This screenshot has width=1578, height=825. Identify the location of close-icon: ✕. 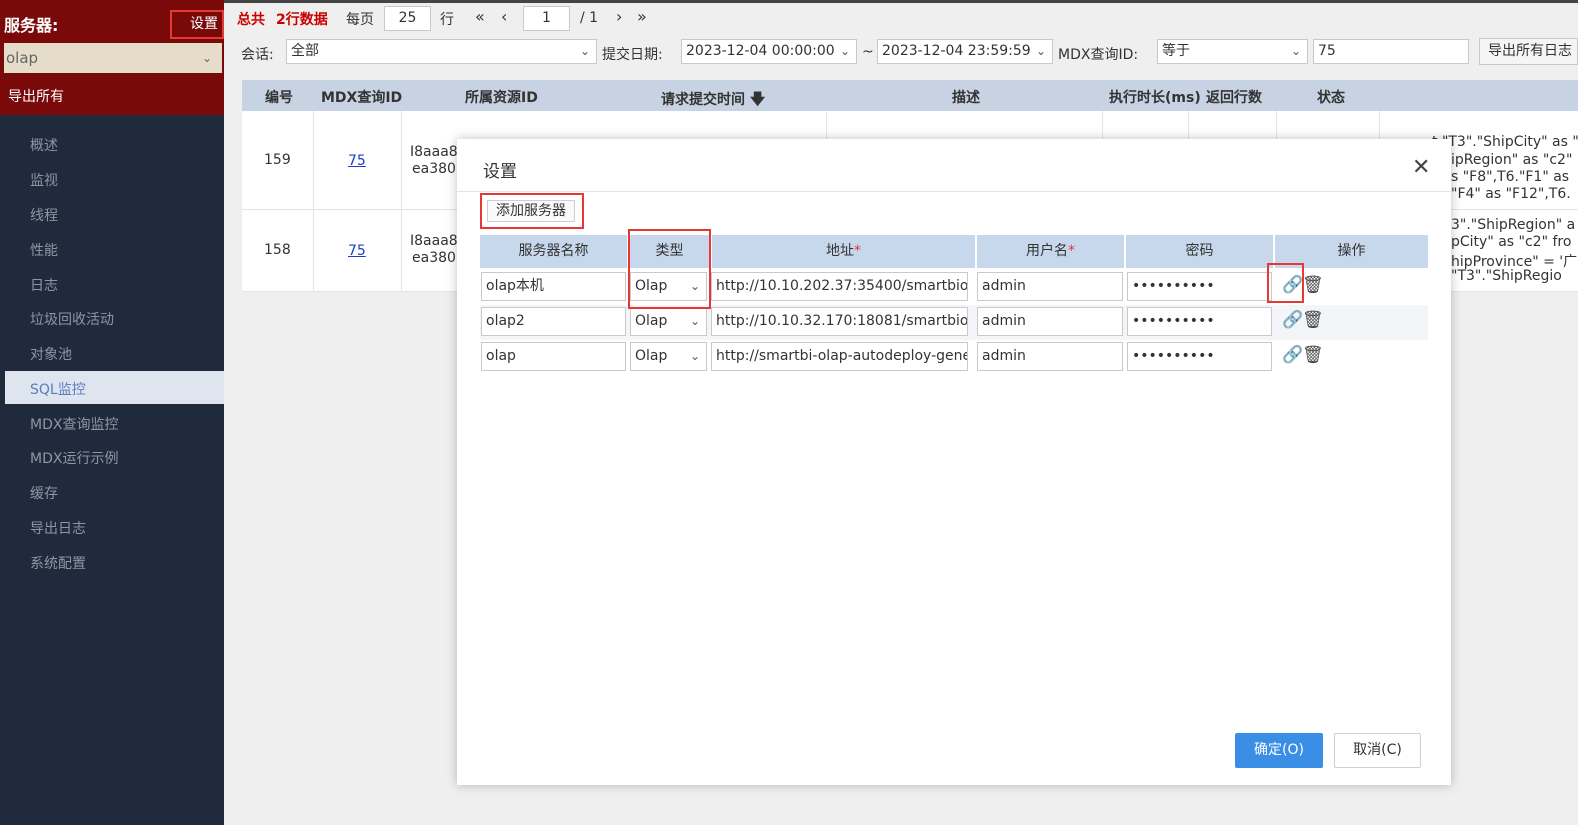
(1421, 167).